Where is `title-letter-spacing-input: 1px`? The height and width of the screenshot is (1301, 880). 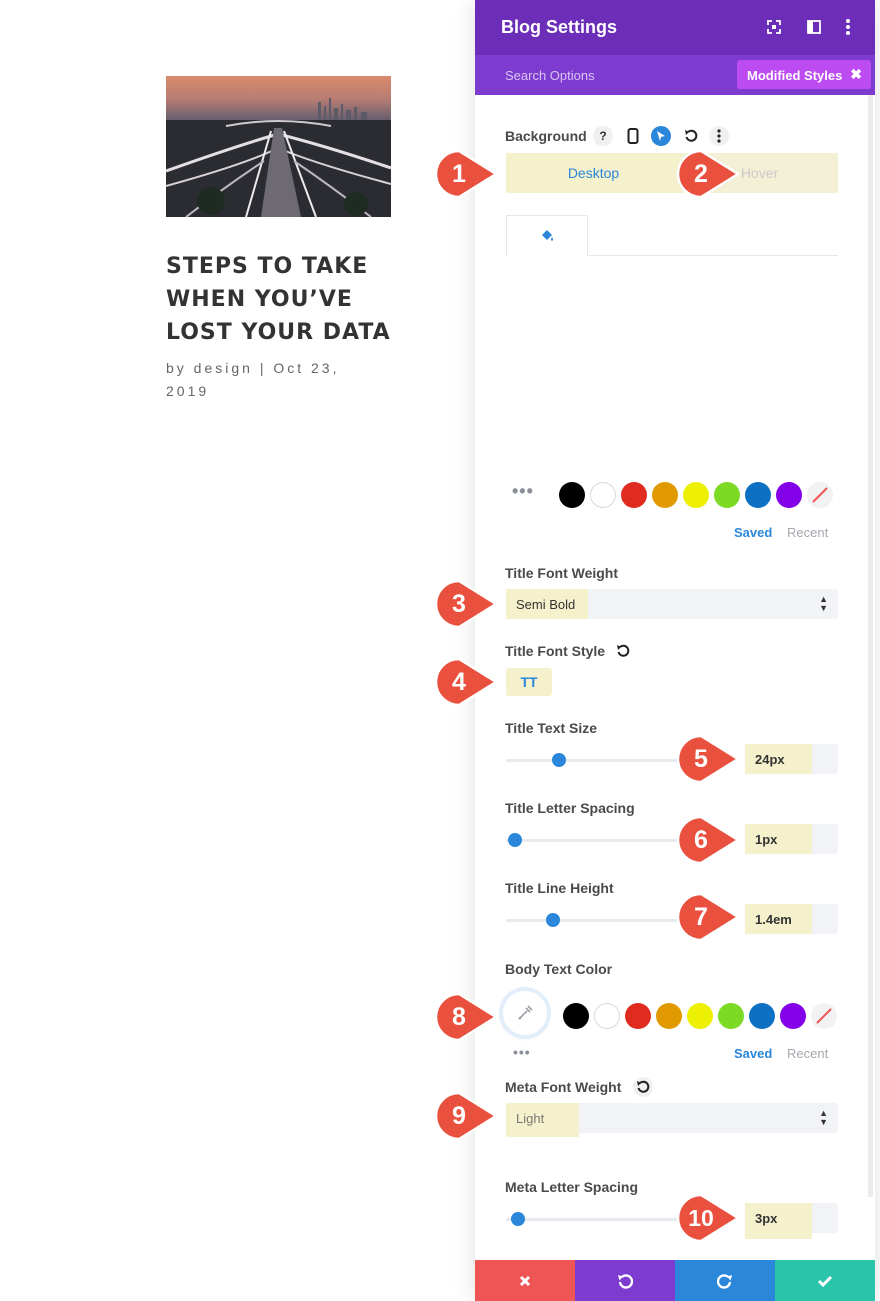 title-letter-spacing-input: 1px is located at coordinates (791, 839).